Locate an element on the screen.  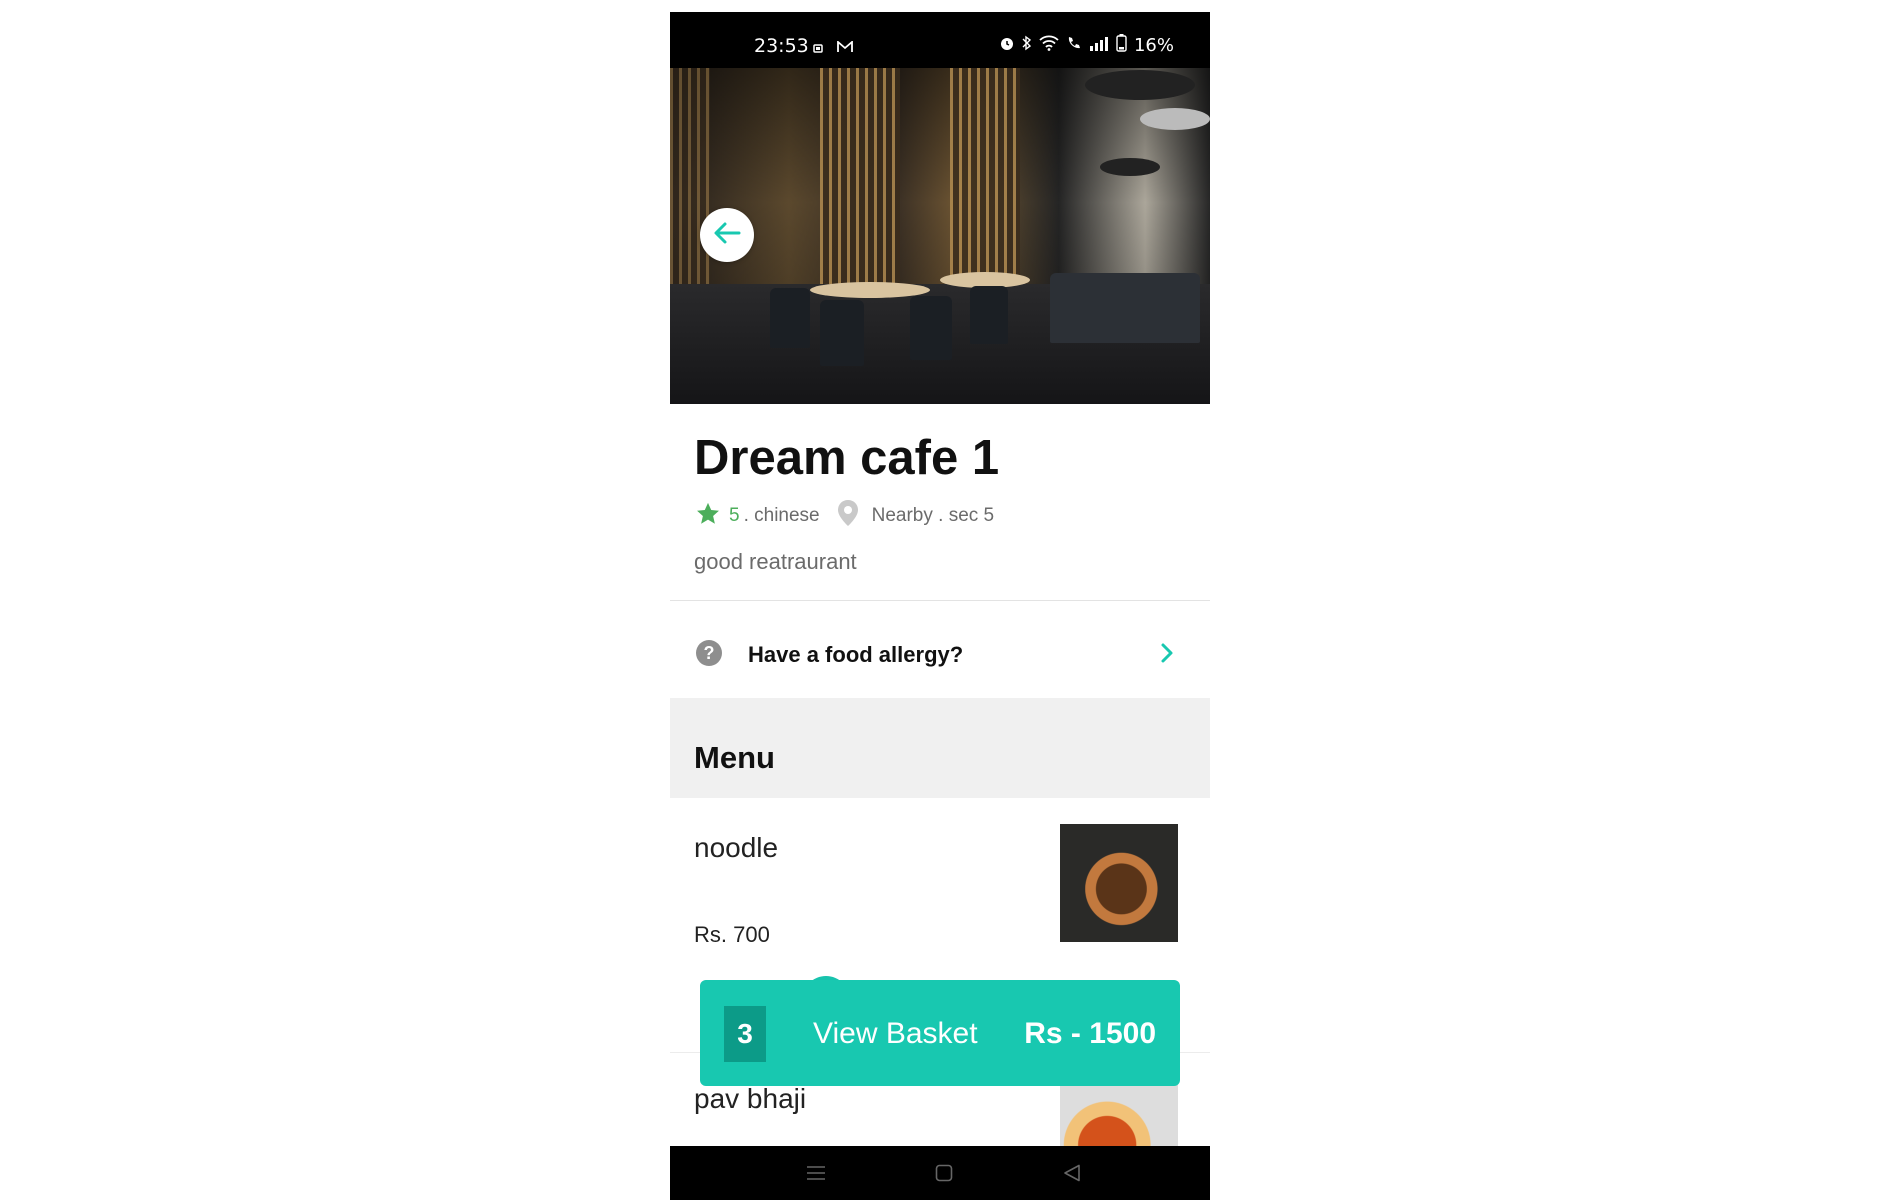
call-icon is located at coordinates (1074, 45).